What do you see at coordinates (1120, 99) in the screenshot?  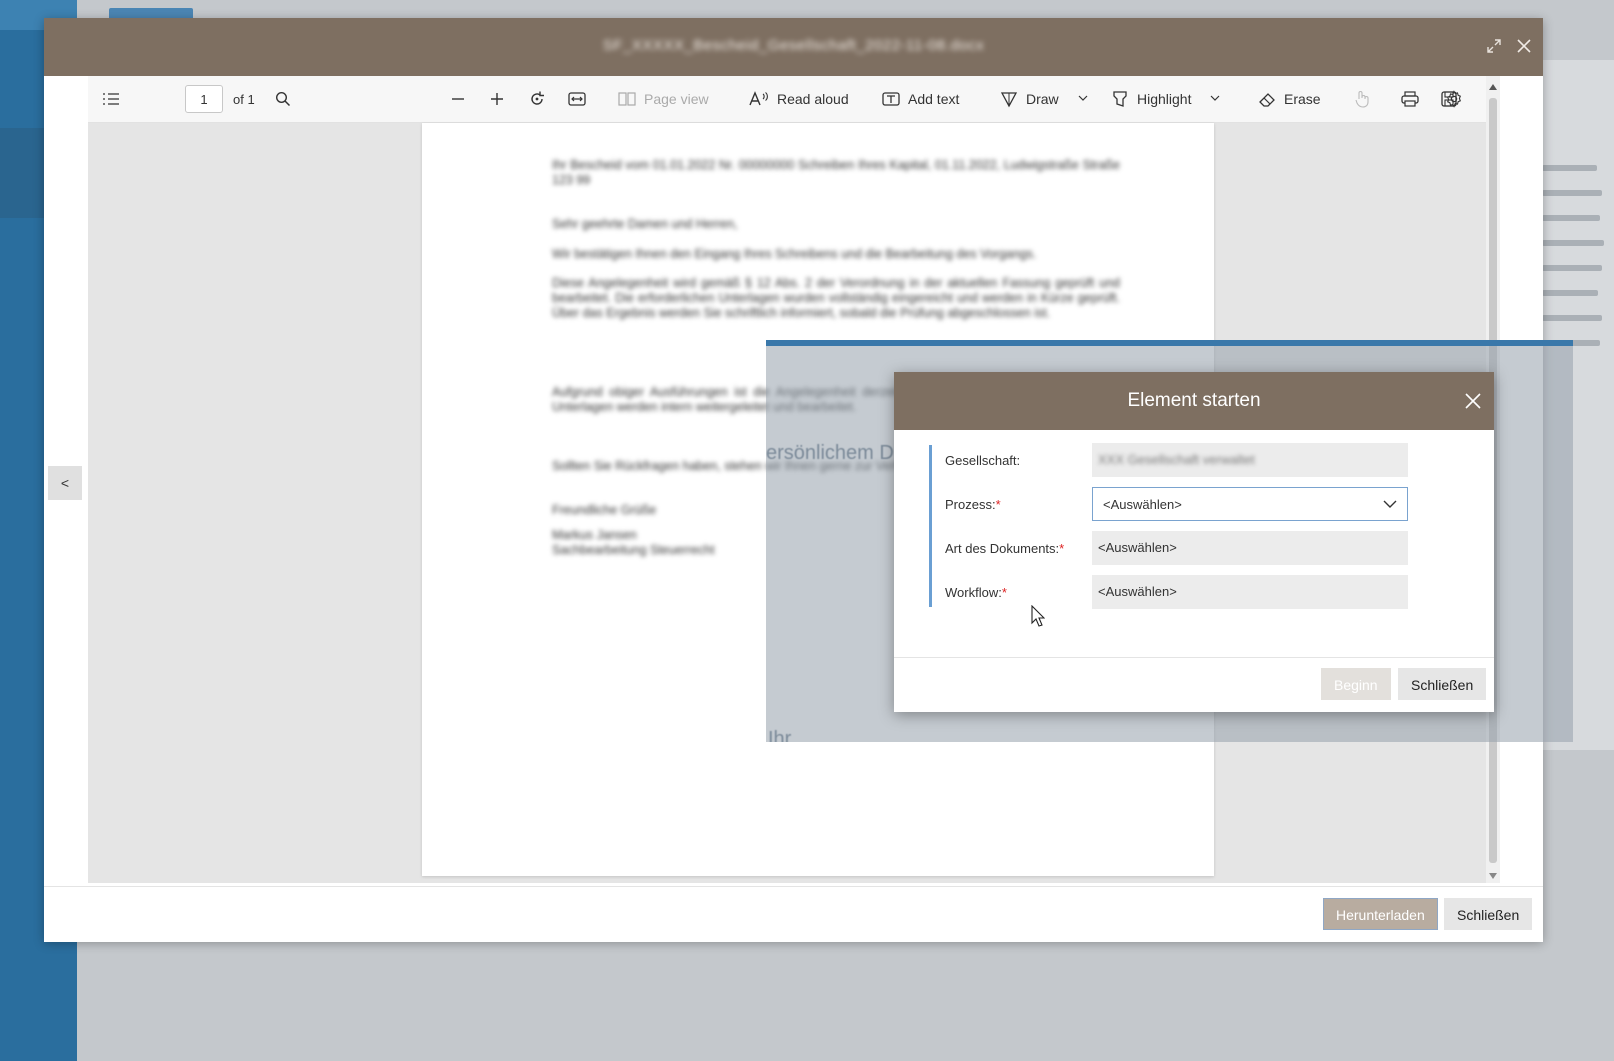 I see `highlight-icon` at bounding box center [1120, 99].